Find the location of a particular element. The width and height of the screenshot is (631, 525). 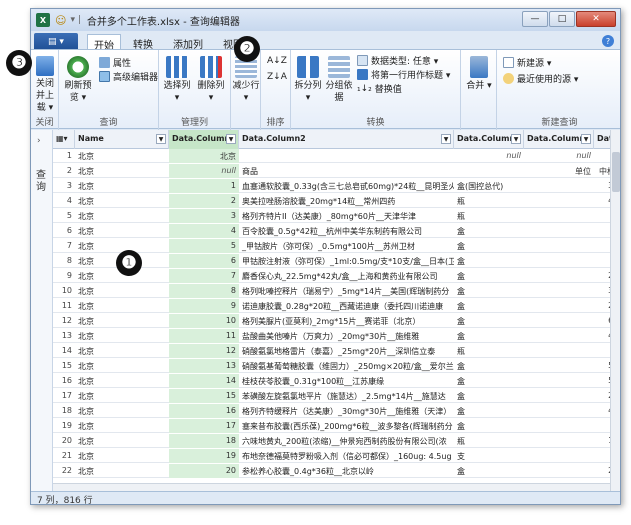

choose-columns-button: 选择列 ▾ is located at coordinates (177, 80).